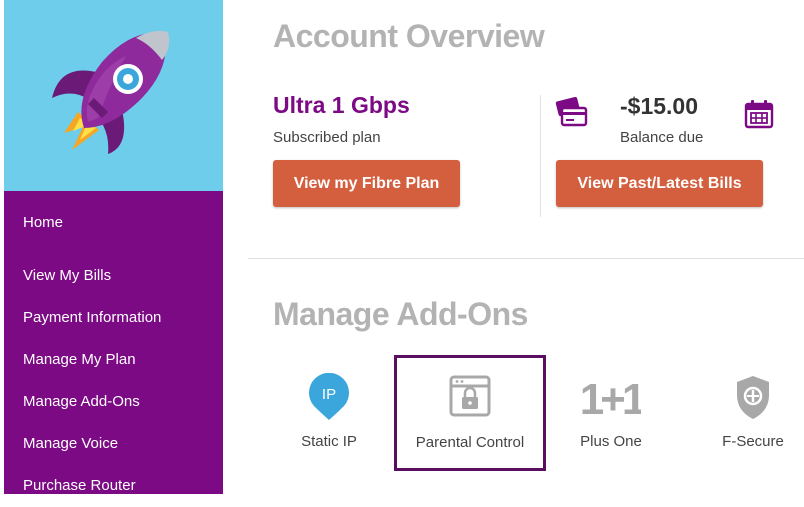 This screenshot has width=804, height=507. What do you see at coordinates (753, 397) in the screenshot?
I see `shield-icon` at bounding box center [753, 397].